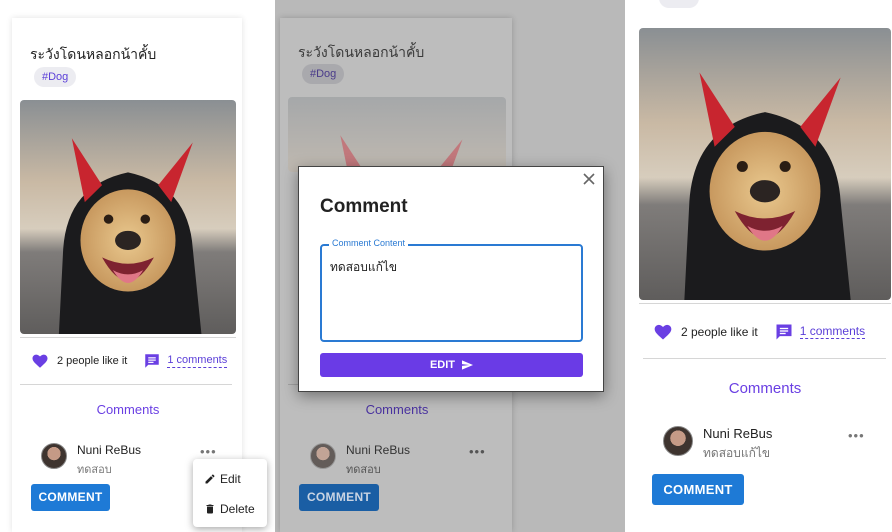 This screenshot has height=532, width=892. I want to click on edit-button-label: EDIT, so click(442, 365).